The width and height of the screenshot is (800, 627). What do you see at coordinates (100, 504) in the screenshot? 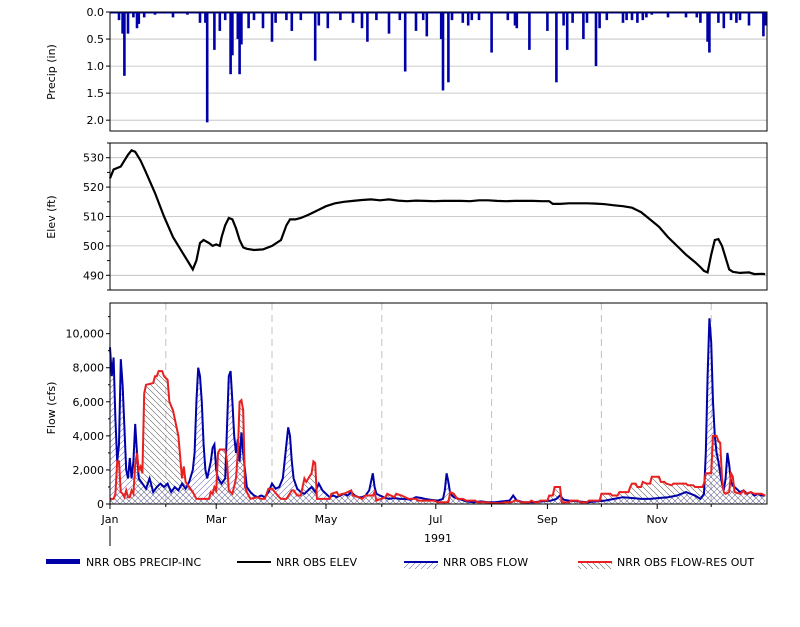
I see `flow-y-tick-label: 0` at bounding box center [100, 504].